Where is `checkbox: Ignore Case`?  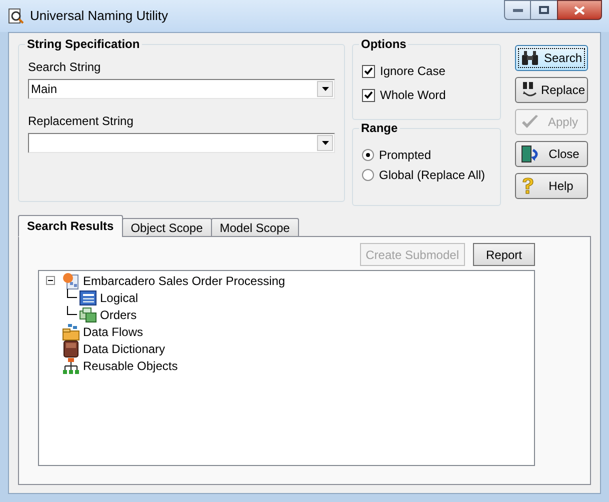
checkbox: Ignore Case is located at coordinates (426, 71).